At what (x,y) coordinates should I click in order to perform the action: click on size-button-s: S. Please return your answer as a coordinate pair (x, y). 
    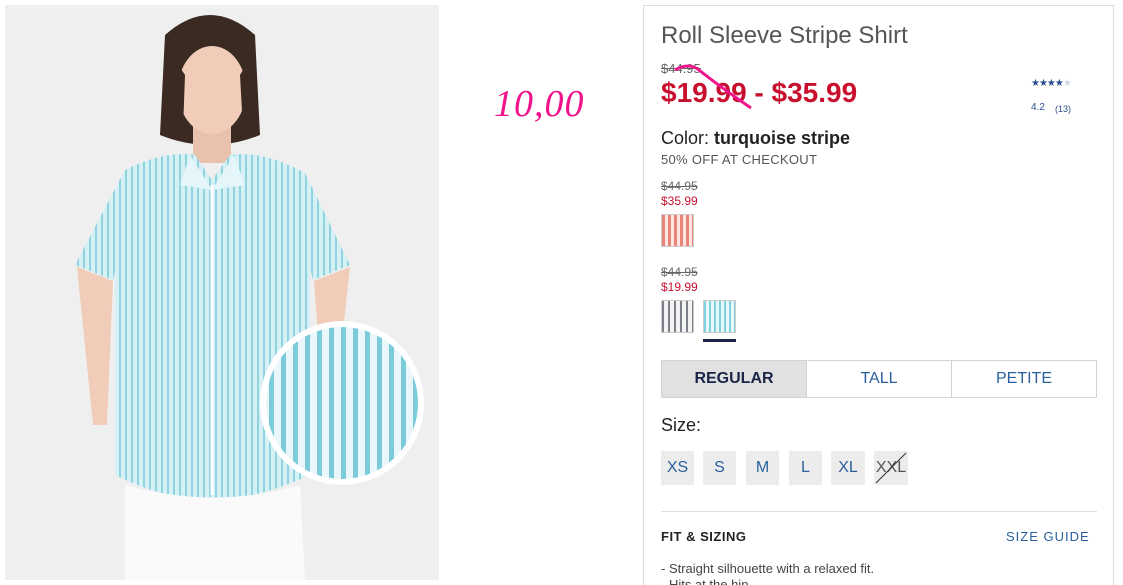
    Looking at the image, I should click on (719, 468).